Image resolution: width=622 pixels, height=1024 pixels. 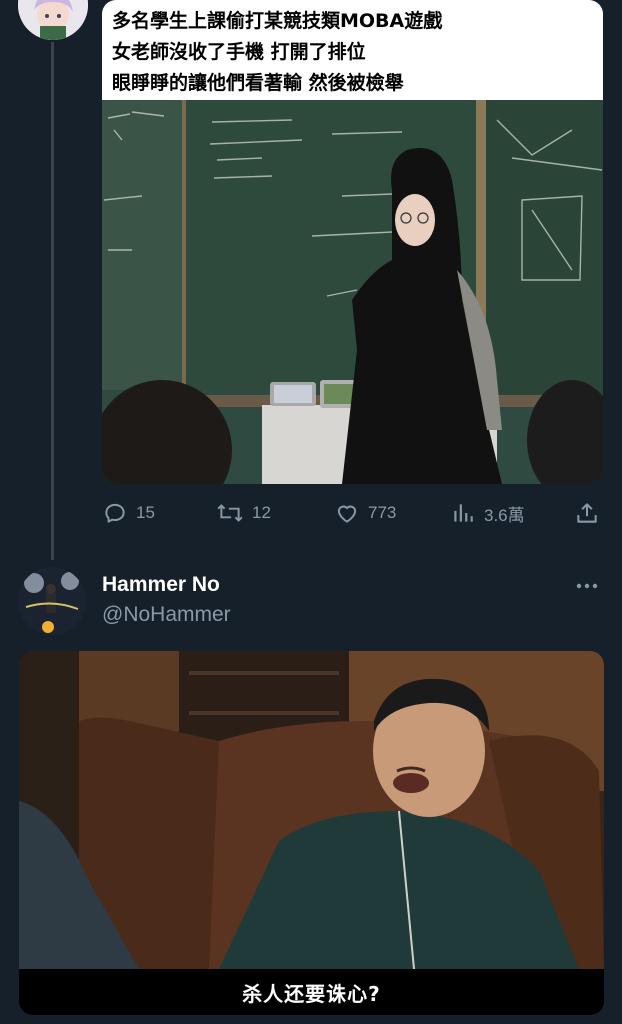 I want to click on reply-button: 15, so click(x=128, y=513).